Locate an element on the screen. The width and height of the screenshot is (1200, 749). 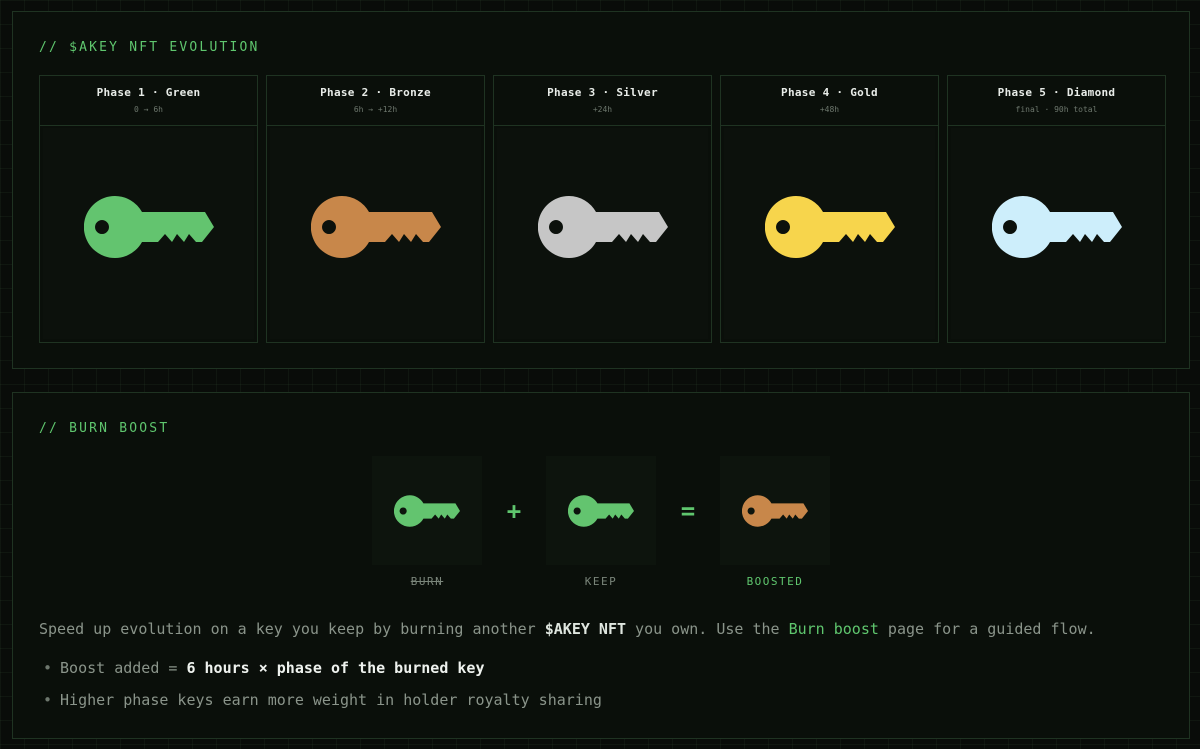
phase-timing: 0 → 6h is located at coordinates (148, 109).